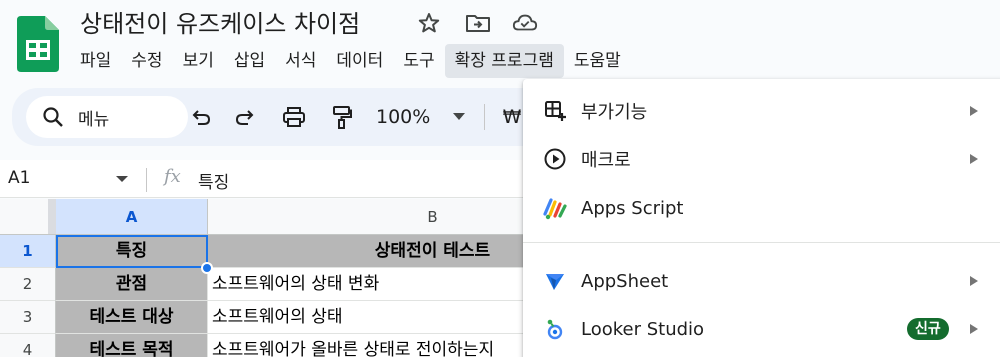 This screenshot has height=357, width=1000. I want to click on menu-help: 도움말, so click(597, 61).